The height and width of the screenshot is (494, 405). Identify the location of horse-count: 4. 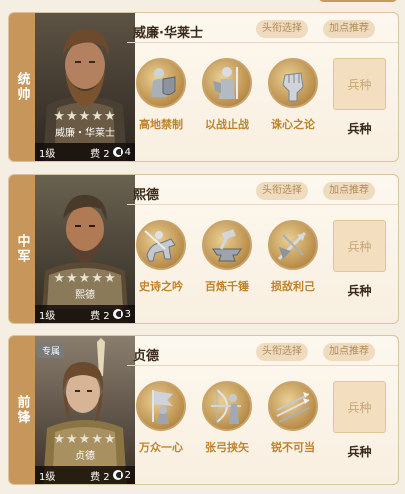
(127, 152).